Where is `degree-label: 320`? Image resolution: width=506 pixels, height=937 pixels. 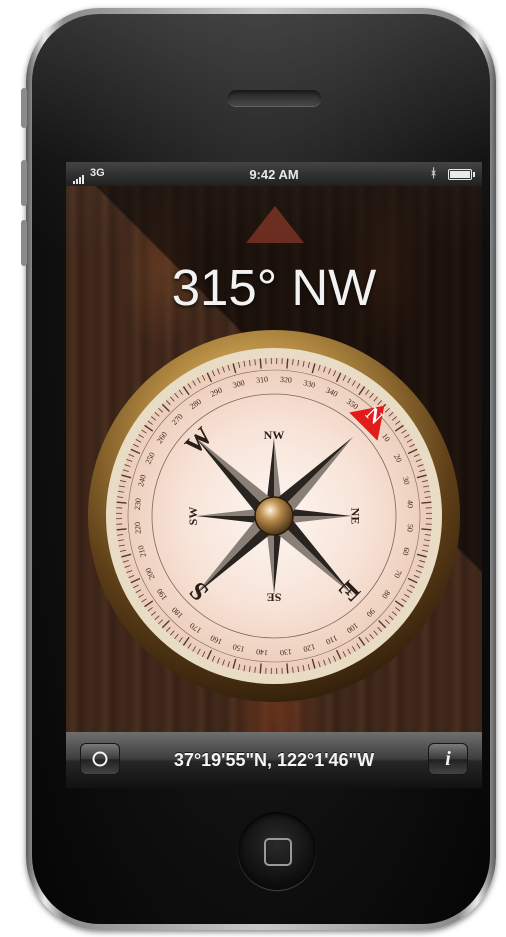
degree-label: 320 is located at coordinates (286, 380).